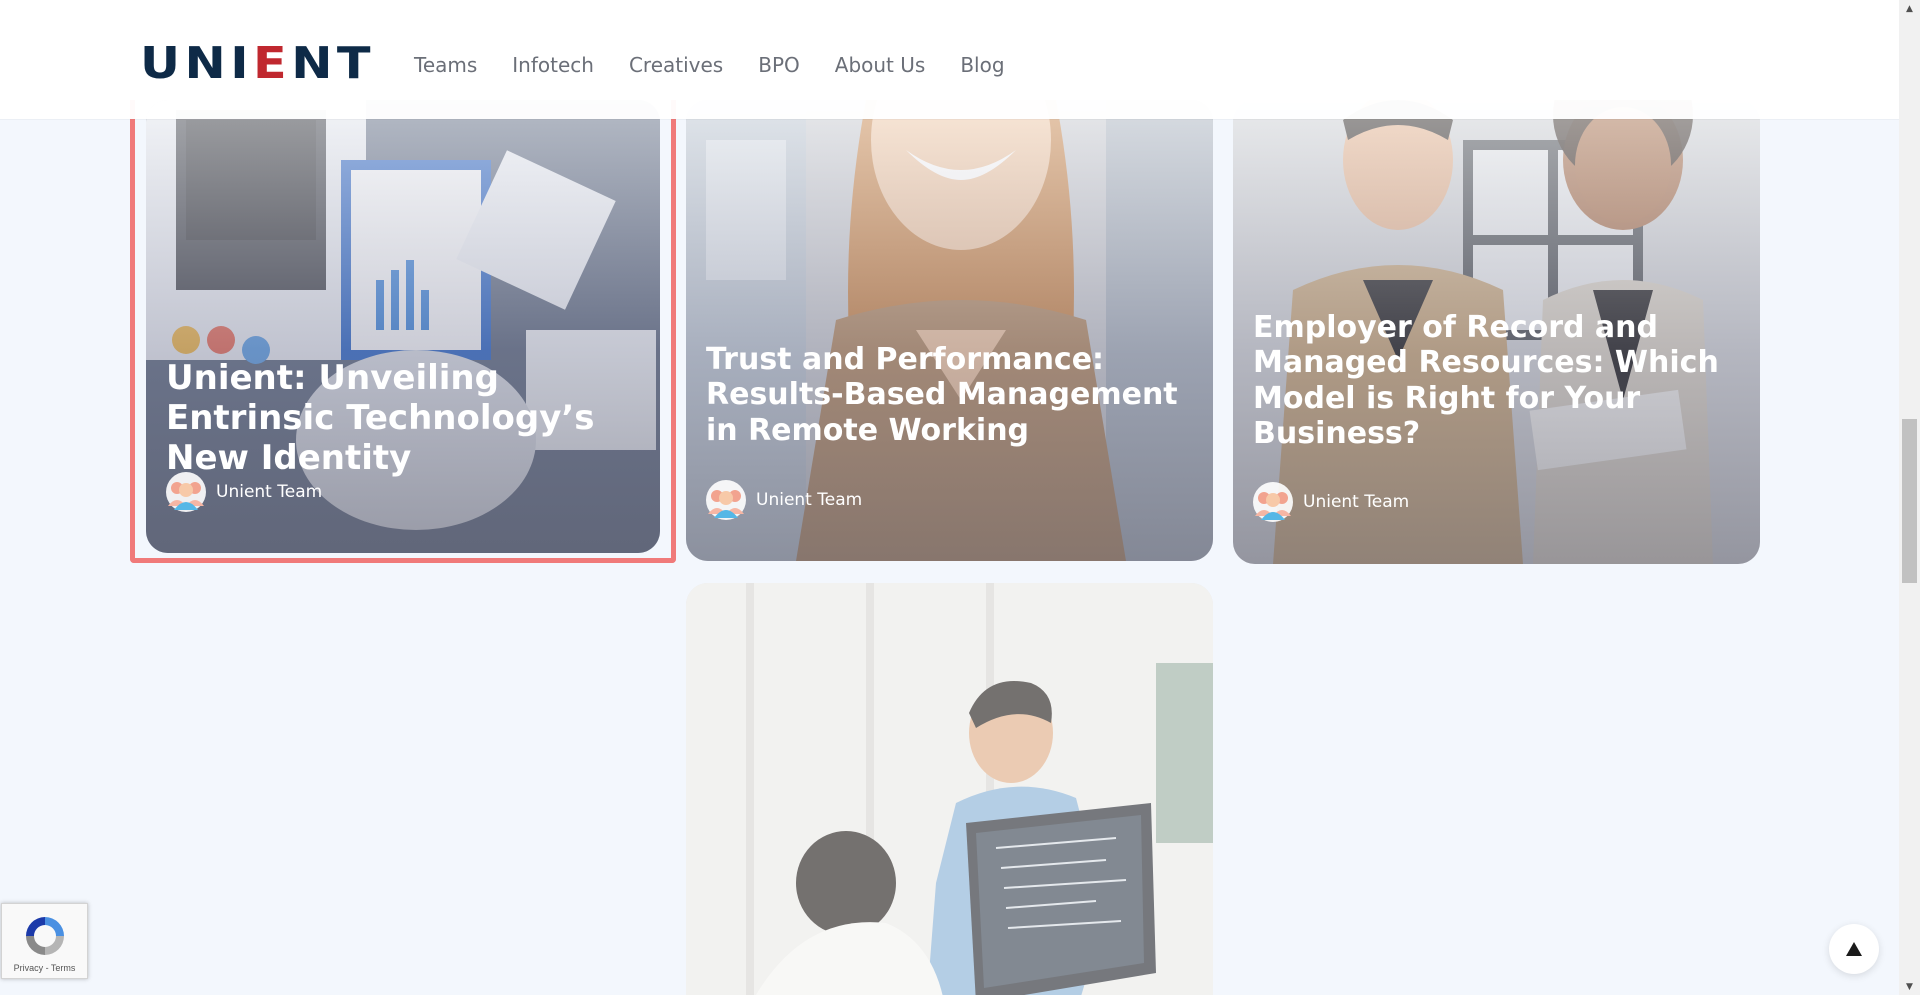  I want to click on nav-item-about-us: About Us, so click(880, 65).